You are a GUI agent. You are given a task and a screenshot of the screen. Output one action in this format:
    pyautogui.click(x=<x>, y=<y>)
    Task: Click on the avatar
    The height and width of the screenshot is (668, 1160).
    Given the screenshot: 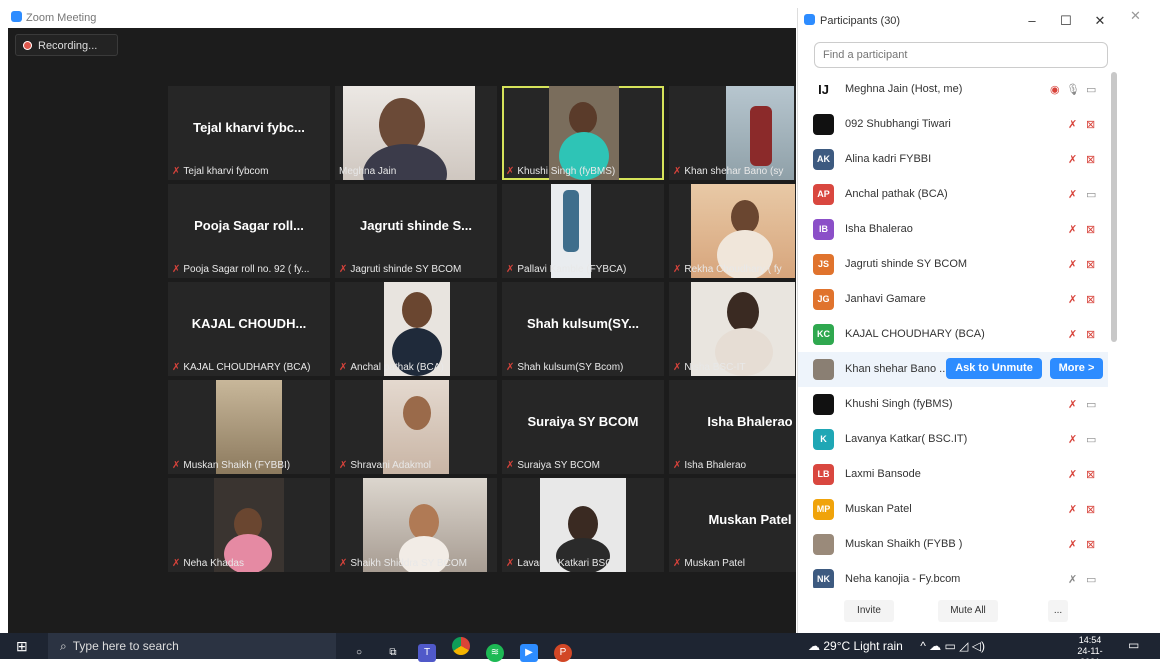 What is the action you would take?
    pyautogui.click(x=823, y=369)
    